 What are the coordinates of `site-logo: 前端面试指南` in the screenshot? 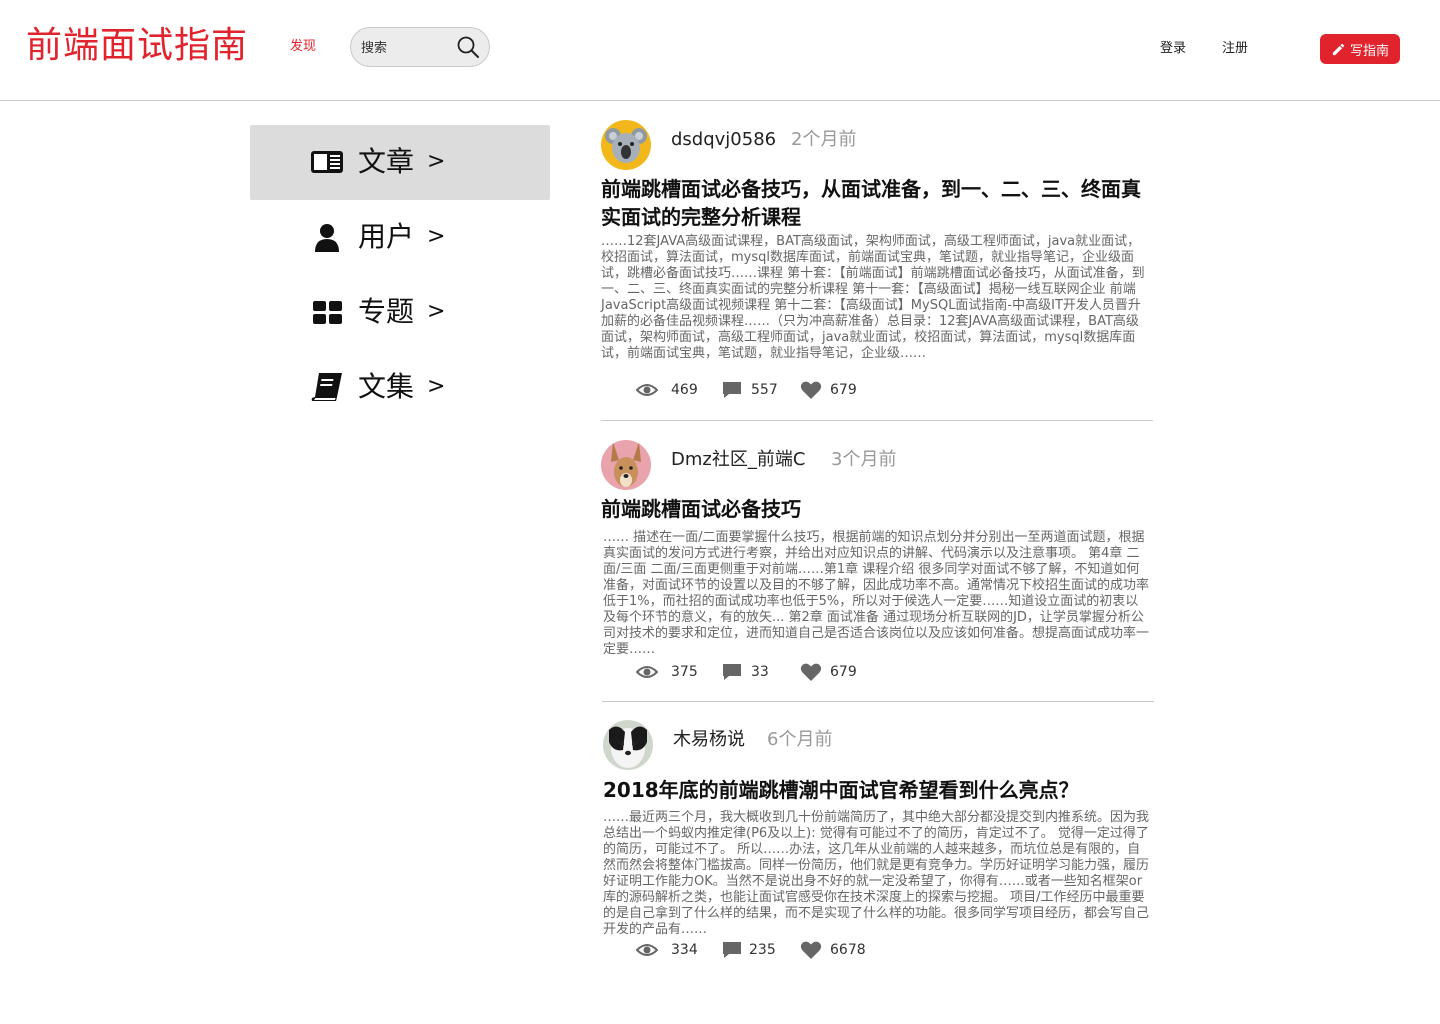 It's located at (137, 46).